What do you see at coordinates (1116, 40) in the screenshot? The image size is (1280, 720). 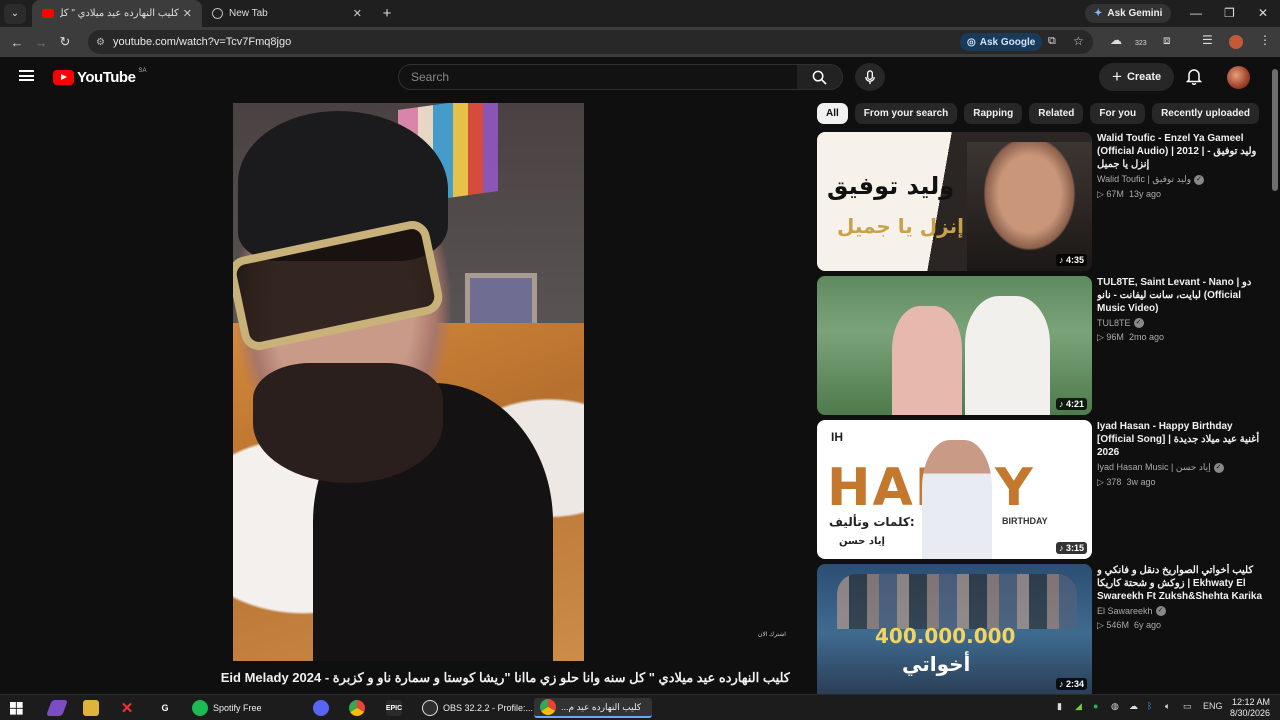 I see `extension-icon: ☁` at bounding box center [1116, 40].